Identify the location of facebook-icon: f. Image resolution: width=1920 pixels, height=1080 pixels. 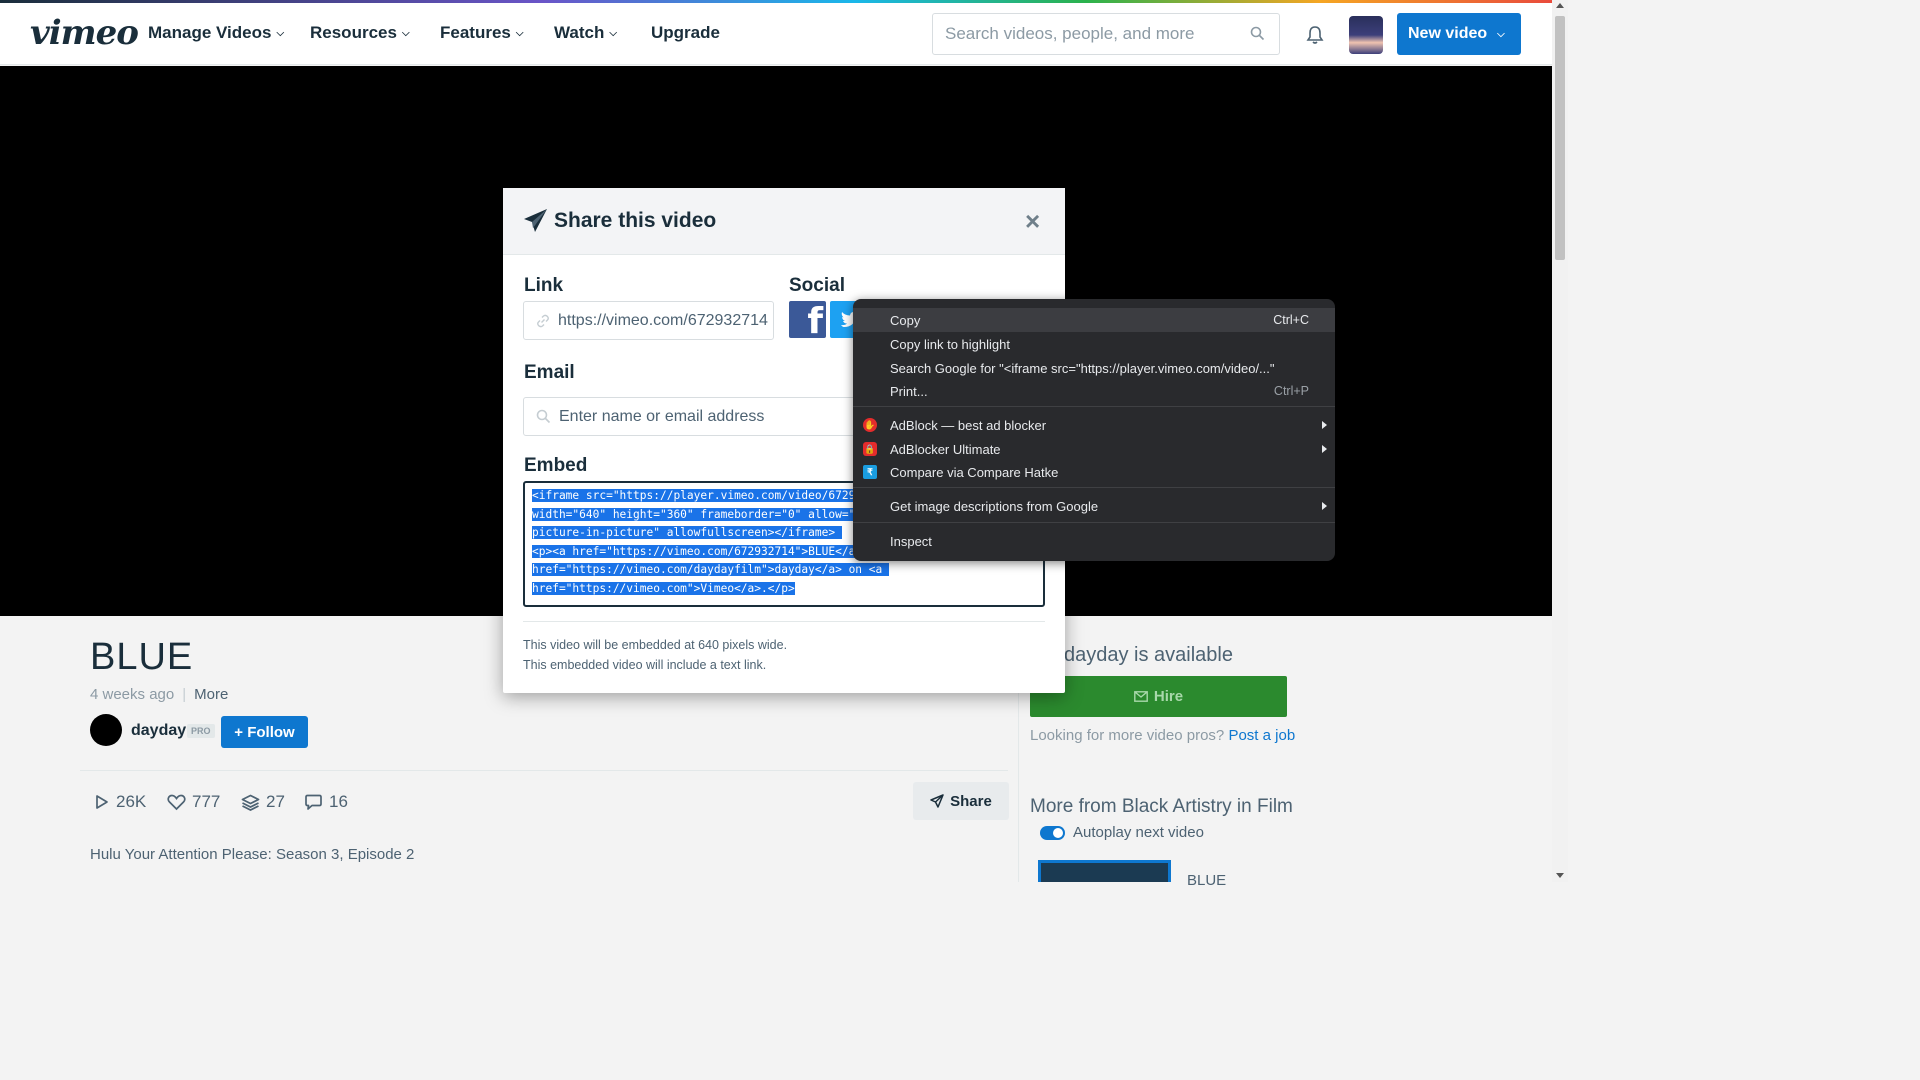
(815, 320).